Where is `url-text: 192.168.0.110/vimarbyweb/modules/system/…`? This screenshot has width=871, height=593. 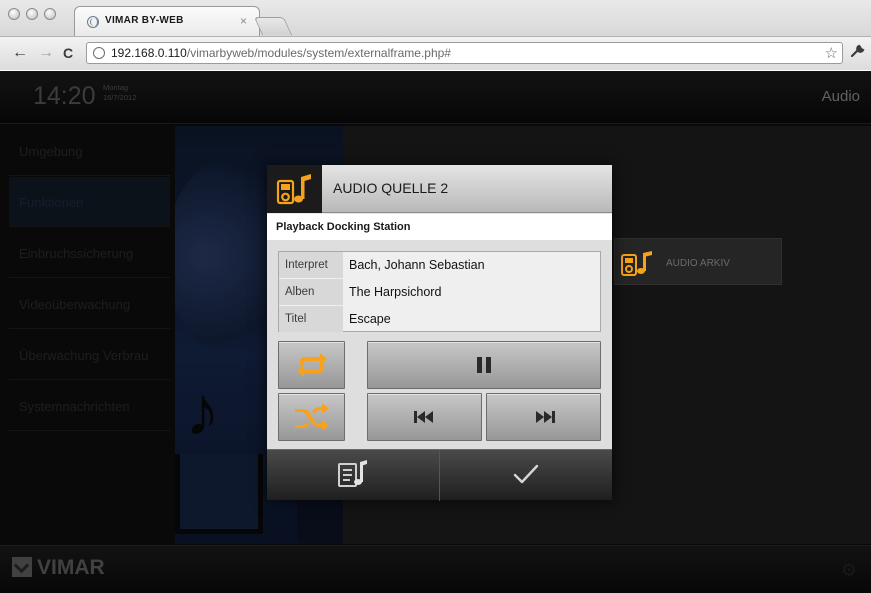
url-text: 192.168.0.110/vimarbyweb/modules/system/… is located at coordinates (281, 53).